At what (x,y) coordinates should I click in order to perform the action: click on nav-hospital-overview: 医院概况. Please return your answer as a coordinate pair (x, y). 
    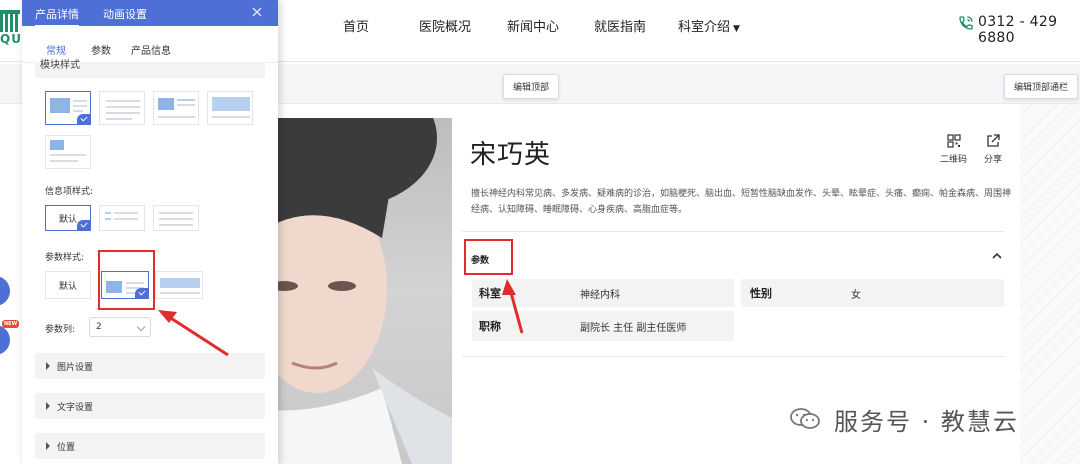
    Looking at the image, I should click on (445, 25).